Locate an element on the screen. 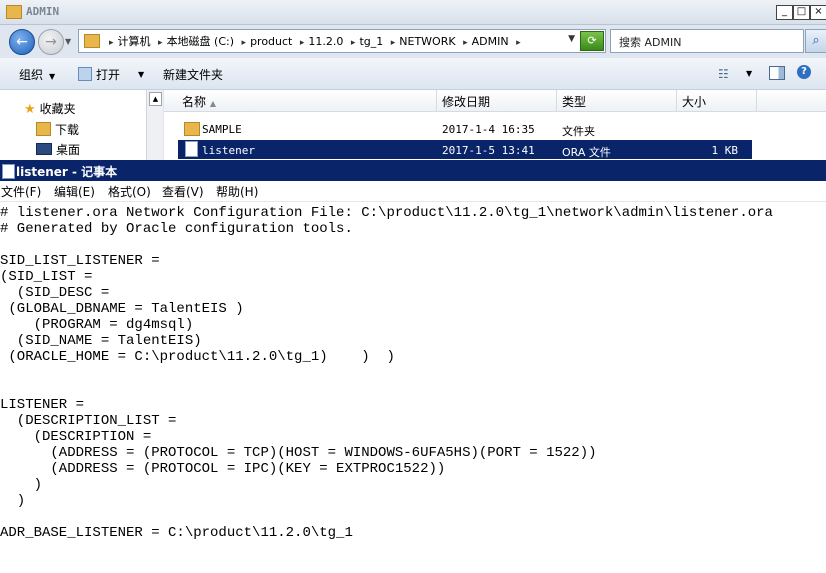  star-icon: ★ is located at coordinates (30, 109).